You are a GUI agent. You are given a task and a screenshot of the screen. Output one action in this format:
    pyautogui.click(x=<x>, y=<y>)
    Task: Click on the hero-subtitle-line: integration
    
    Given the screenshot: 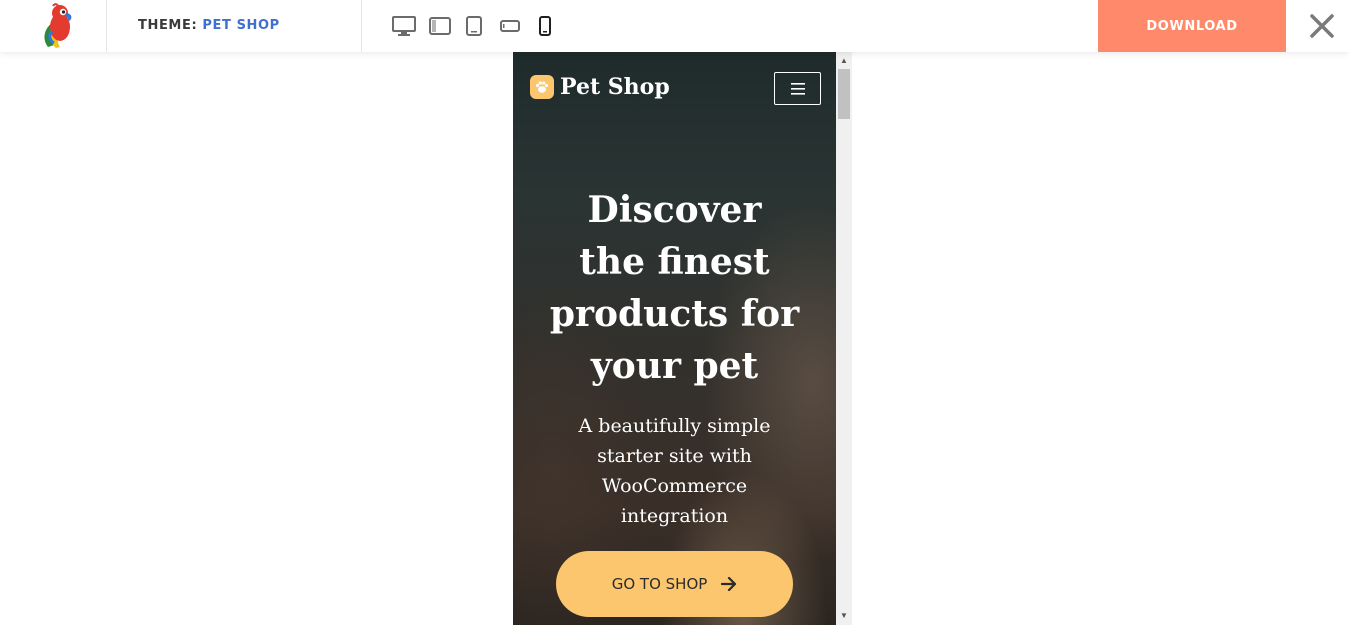 What is the action you would take?
    pyautogui.click(x=674, y=516)
    